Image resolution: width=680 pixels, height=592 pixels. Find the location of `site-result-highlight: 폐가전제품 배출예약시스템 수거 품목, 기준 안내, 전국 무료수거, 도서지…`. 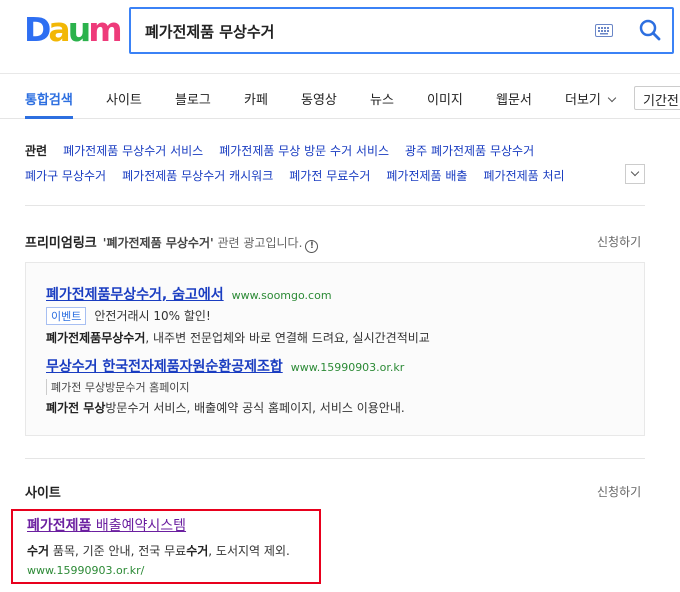

site-result-highlight: 폐가전제품 배출예약시스템 수거 품목, 기준 안내, 전국 무료수거, 도서지… is located at coordinates (166, 546).